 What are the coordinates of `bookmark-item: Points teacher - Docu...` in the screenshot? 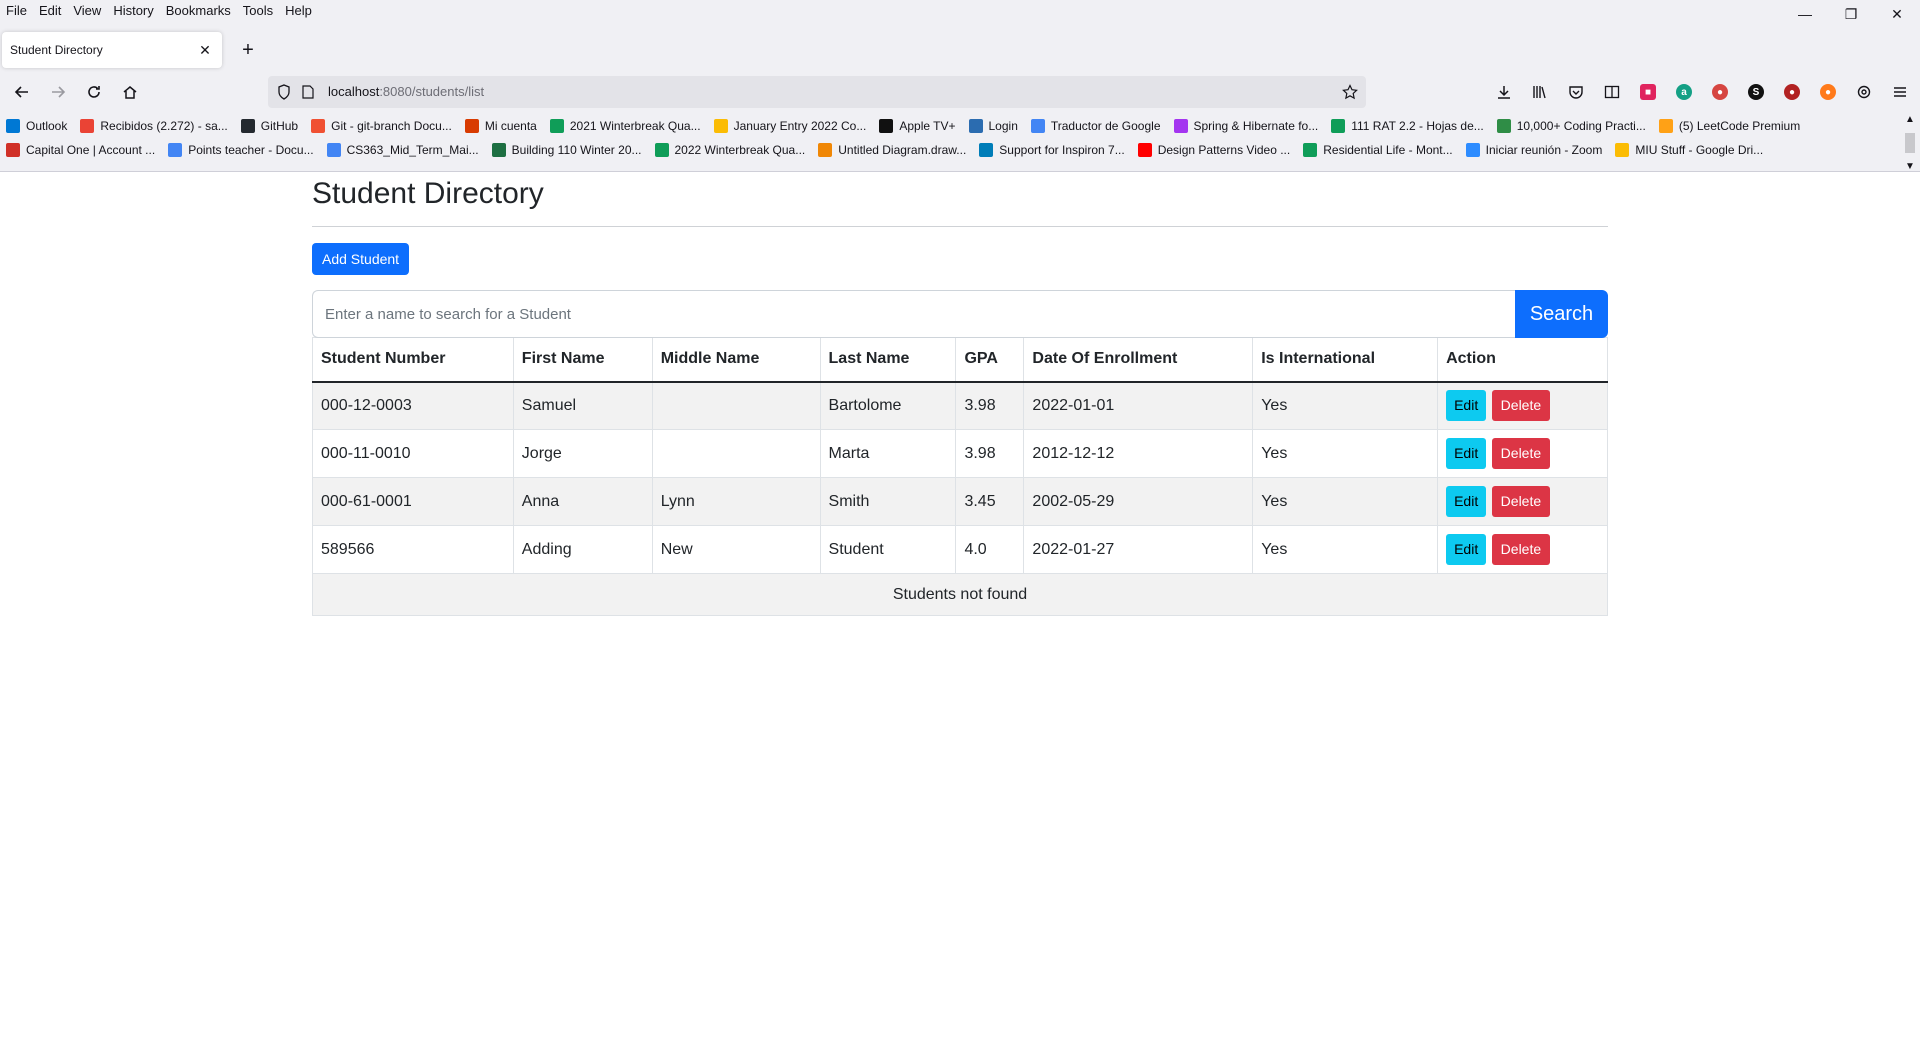 It's located at (241, 150).